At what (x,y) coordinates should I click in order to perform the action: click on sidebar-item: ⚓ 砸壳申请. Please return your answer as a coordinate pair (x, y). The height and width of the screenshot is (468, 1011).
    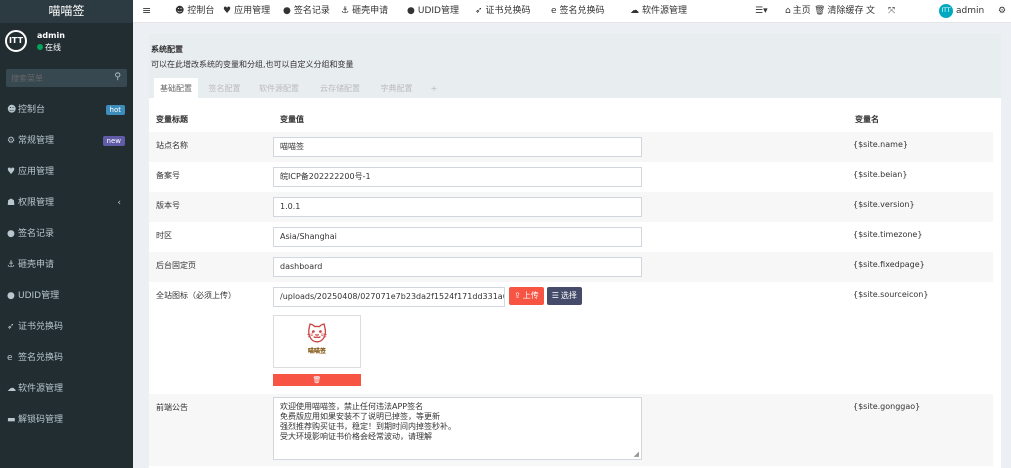
    Looking at the image, I should click on (66, 265).